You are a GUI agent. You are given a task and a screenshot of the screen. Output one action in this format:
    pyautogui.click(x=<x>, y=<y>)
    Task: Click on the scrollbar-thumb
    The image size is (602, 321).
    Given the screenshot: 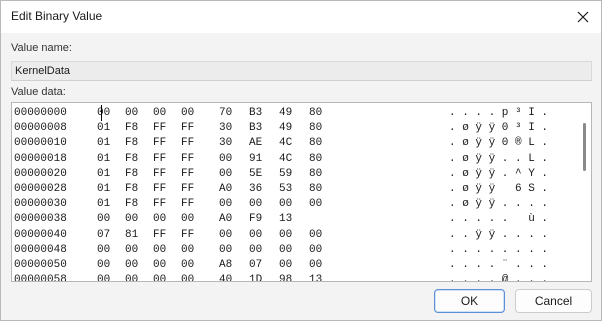 What is the action you would take?
    pyautogui.click(x=584, y=147)
    